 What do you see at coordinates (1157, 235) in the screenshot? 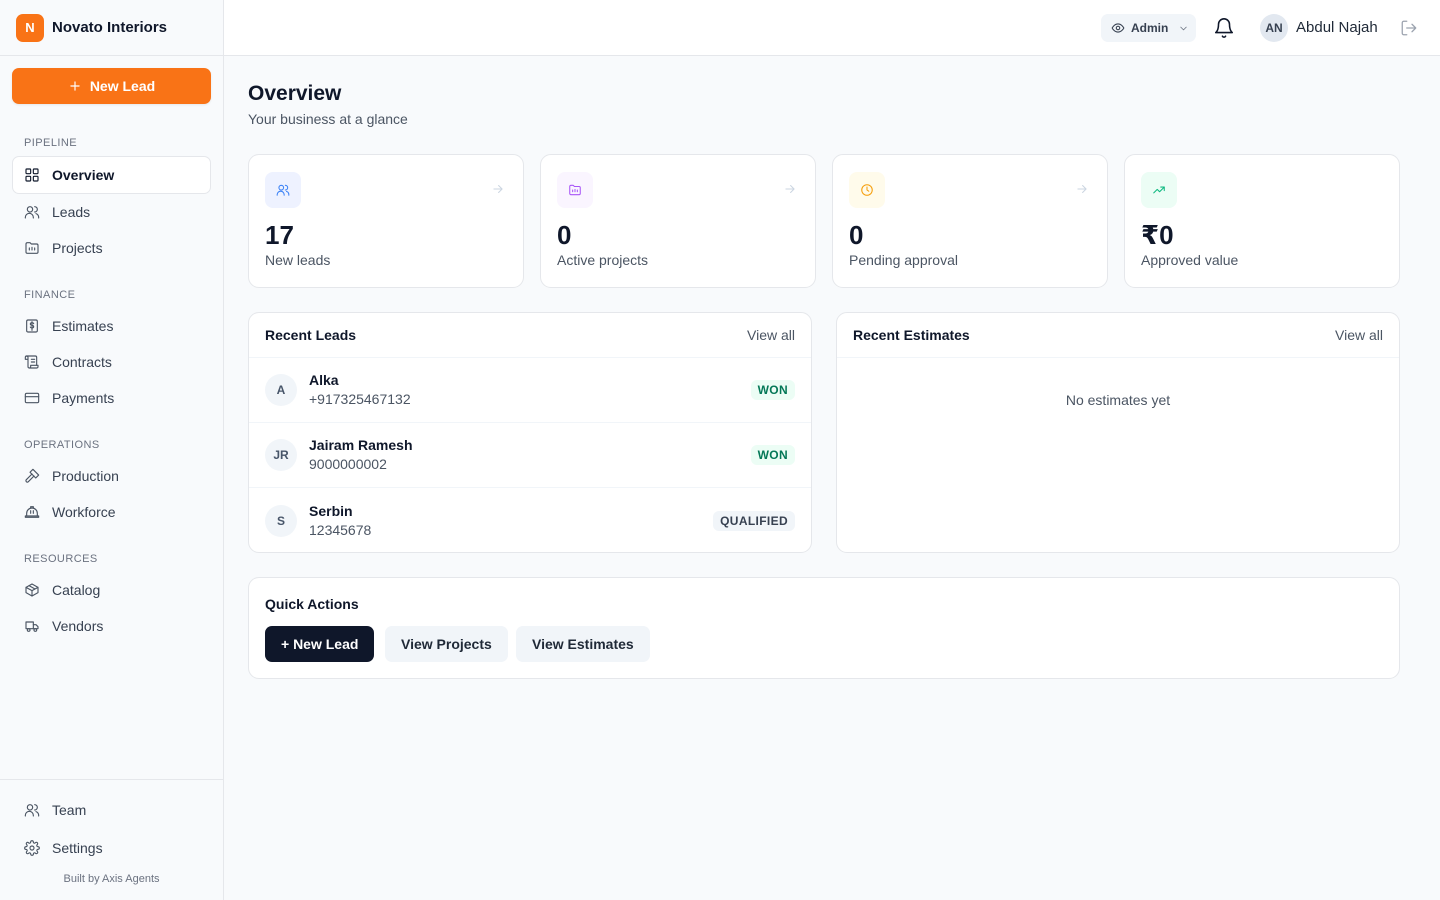
I see `stat-value: ₹0` at bounding box center [1157, 235].